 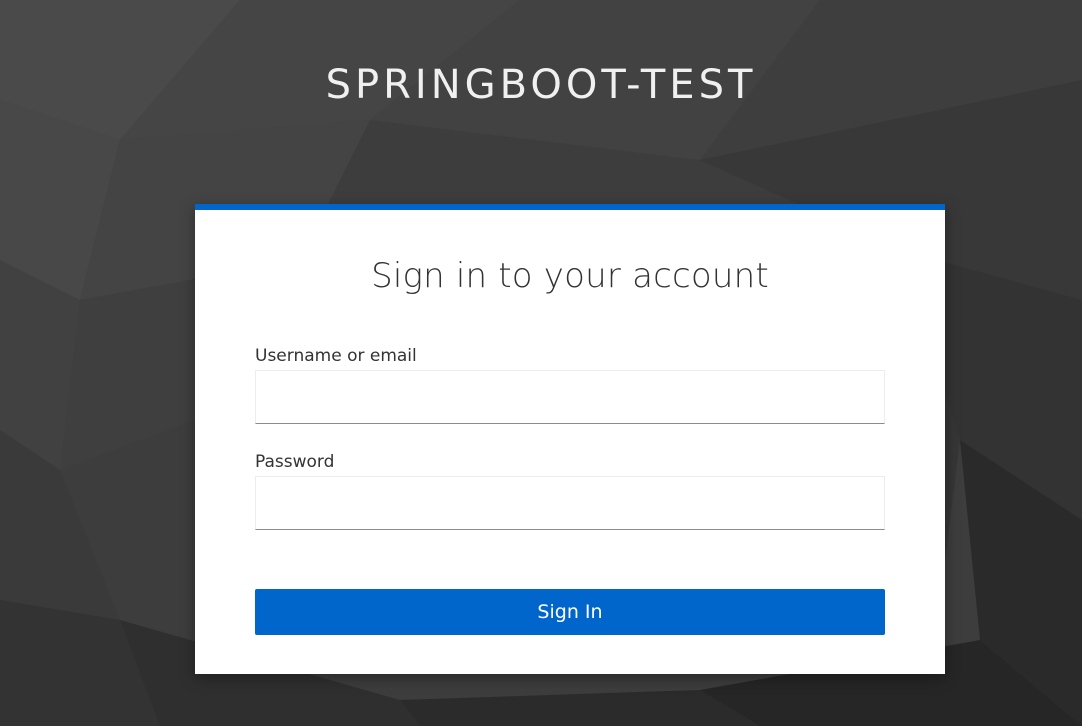 What do you see at coordinates (570, 503) in the screenshot?
I see `password-input` at bounding box center [570, 503].